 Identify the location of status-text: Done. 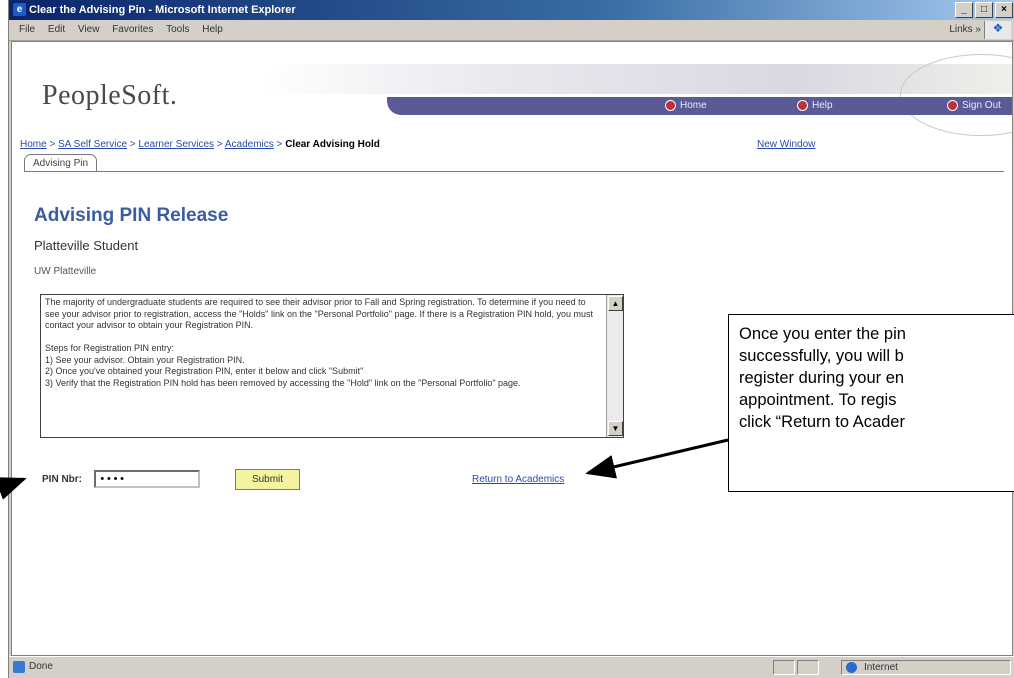
(41, 666).